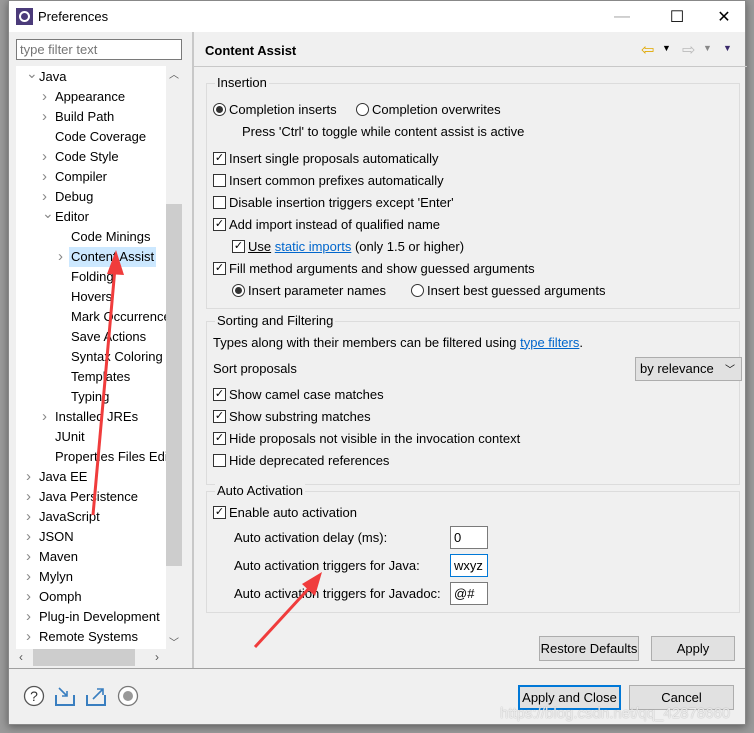 The height and width of the screenshot is (733, 754). Describe the element at coordinates (409, 246) in the screenshot. I see `checkbox-label-suffix: (only 1.5 or higher)` at that location.